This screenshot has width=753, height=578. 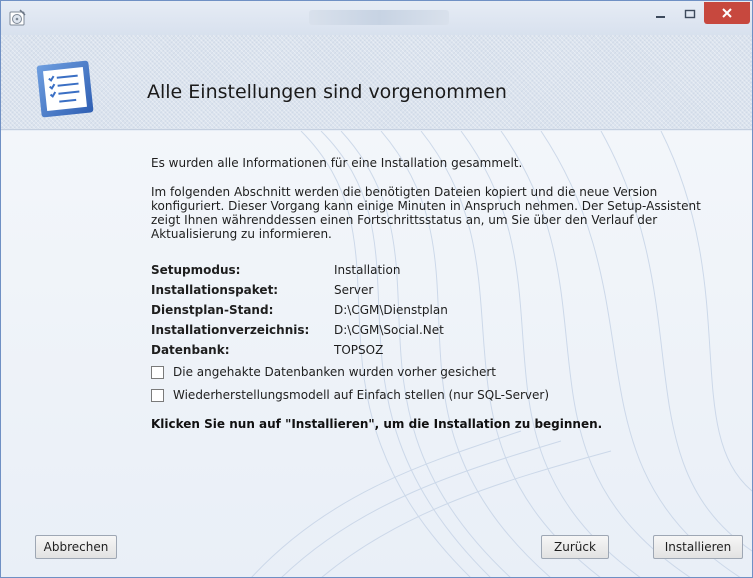 I want to click on back-button: Zurück, so click(x=575, y=547).